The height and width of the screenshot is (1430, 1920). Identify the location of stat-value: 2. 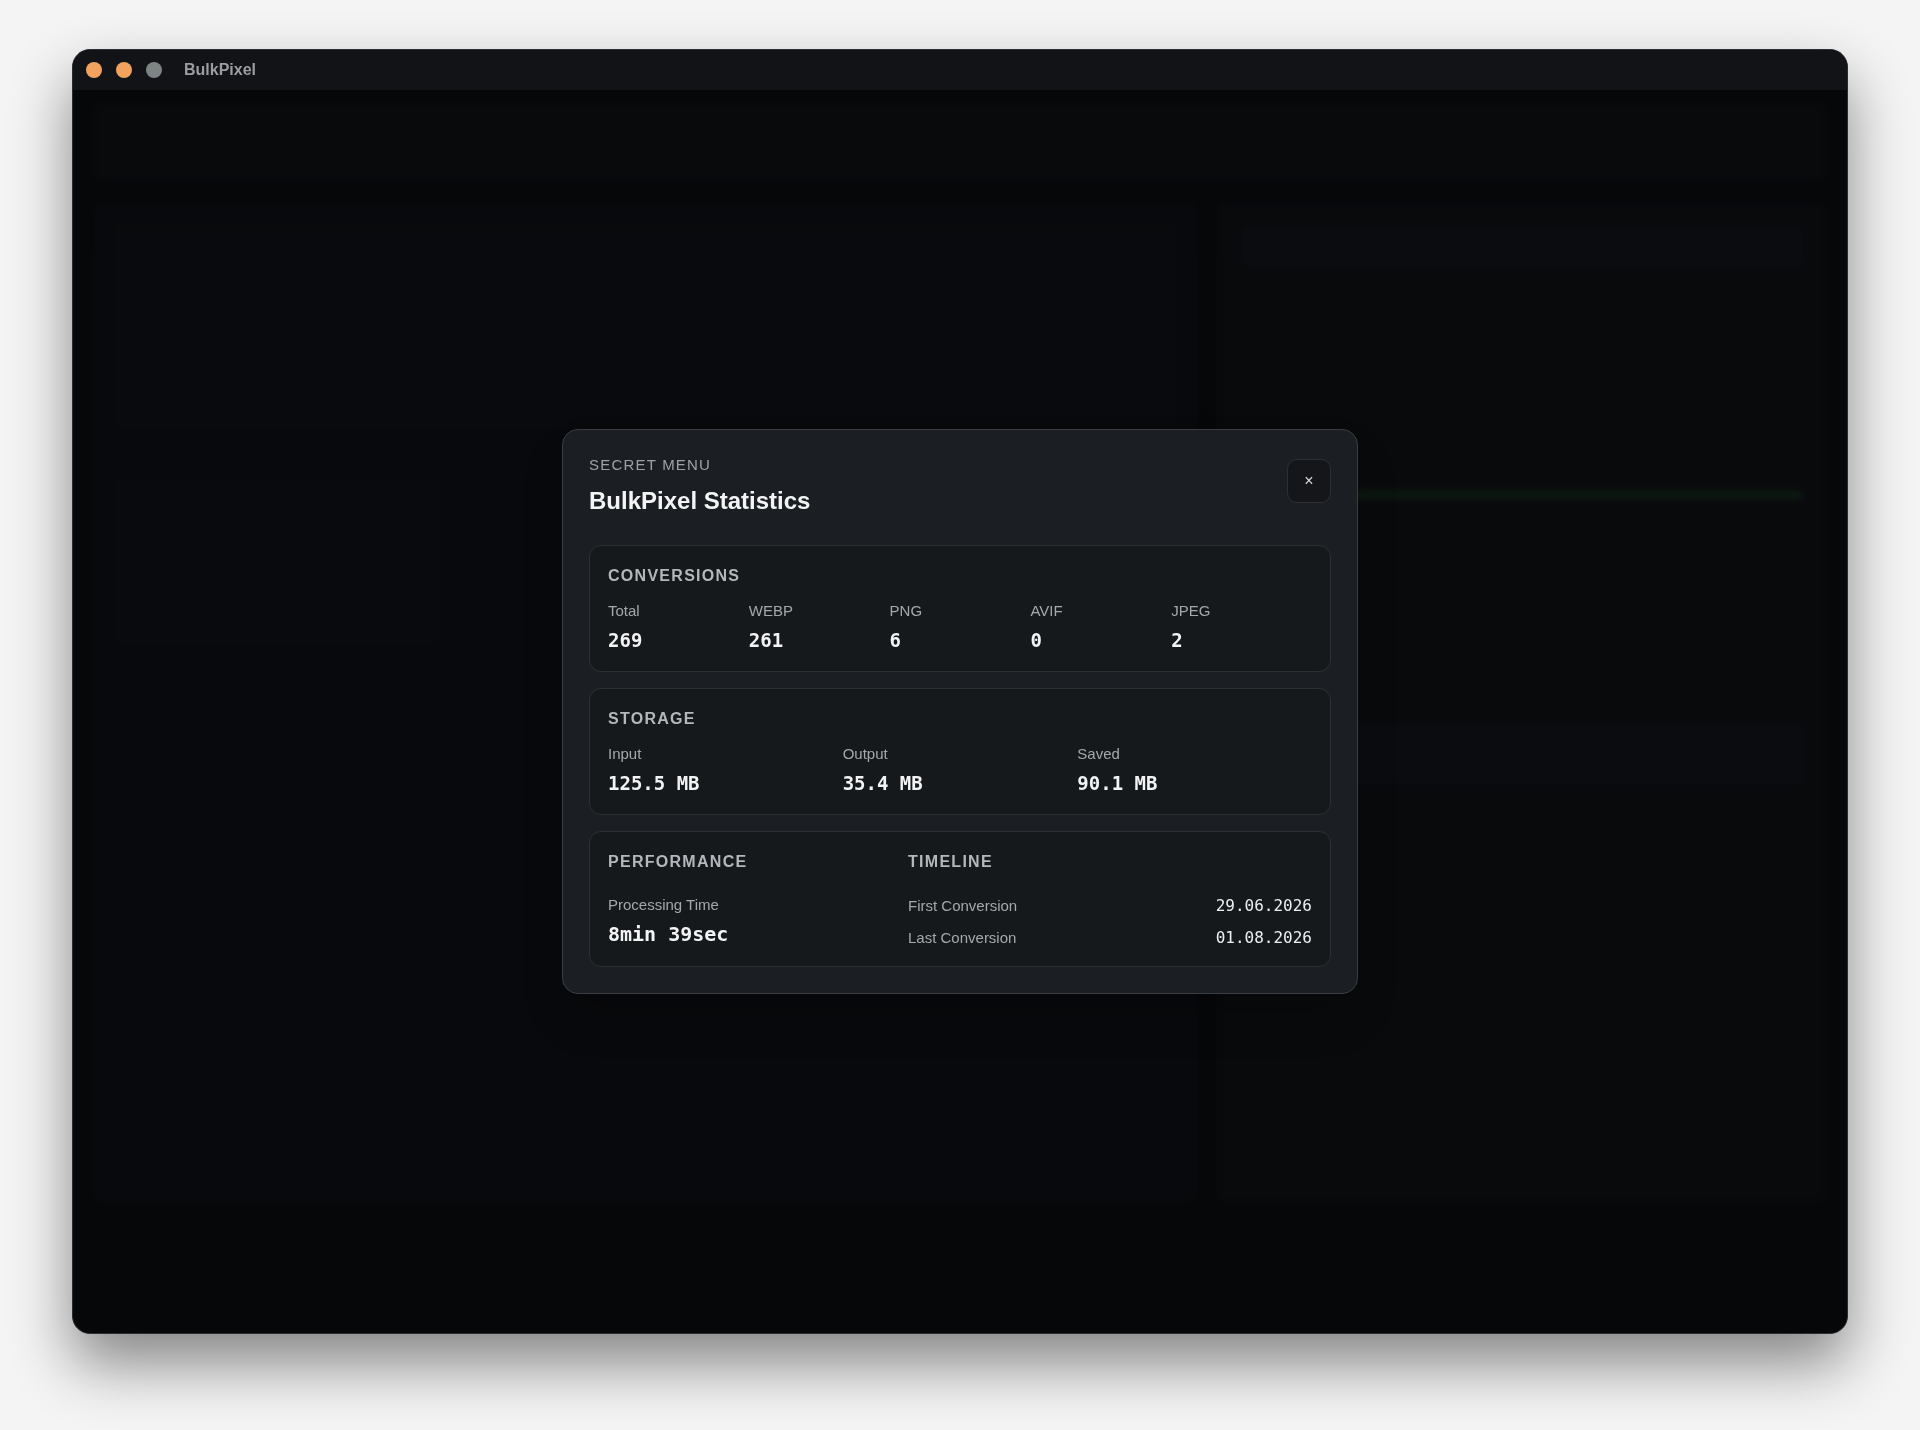
(1177, 641).